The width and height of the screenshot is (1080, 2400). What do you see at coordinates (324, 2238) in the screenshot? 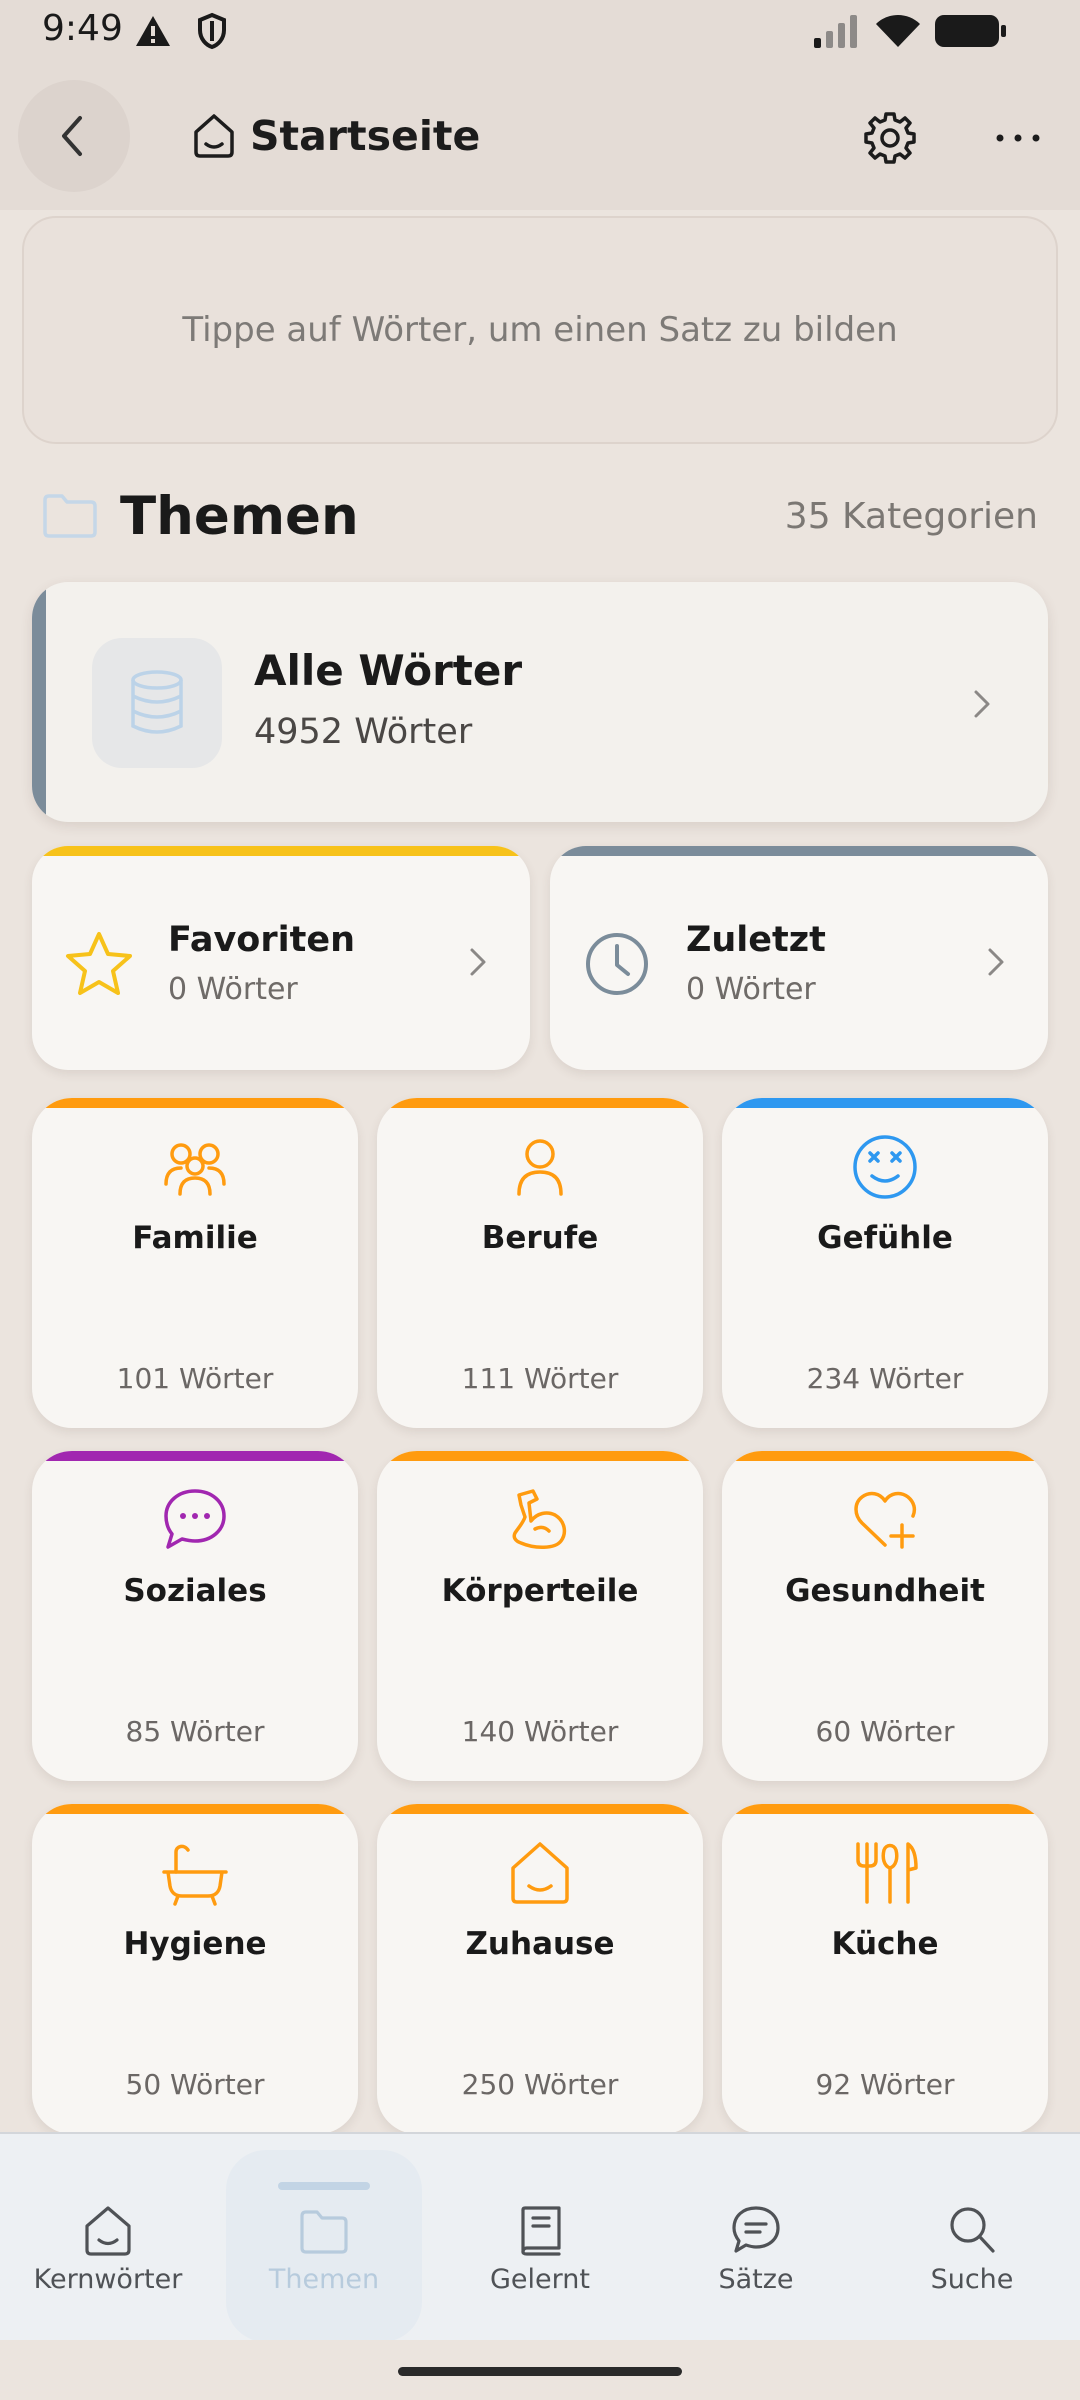
I see `nav-item-themen: Themen` at bounding box center [324, 2238].